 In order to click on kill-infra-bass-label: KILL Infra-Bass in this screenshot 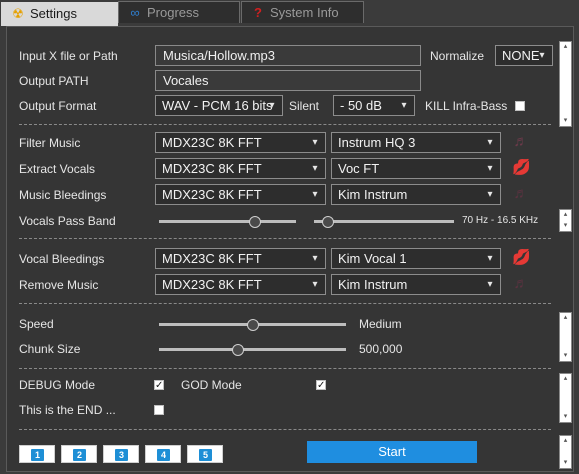, I will do `click(466, 106)`.